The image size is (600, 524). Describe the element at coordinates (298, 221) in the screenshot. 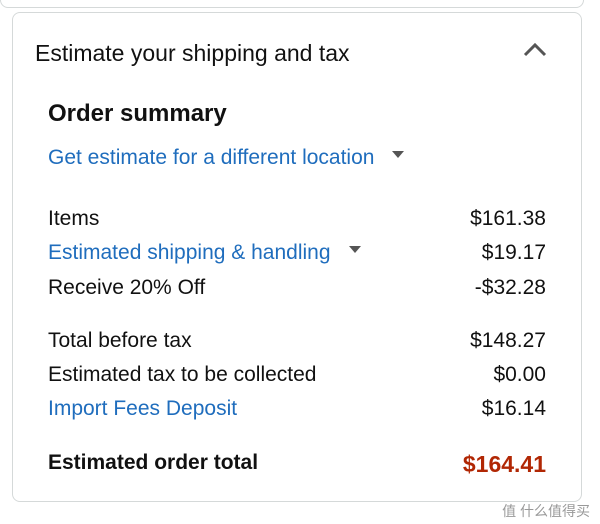

I see `items-row: Items $161.38` at that location.